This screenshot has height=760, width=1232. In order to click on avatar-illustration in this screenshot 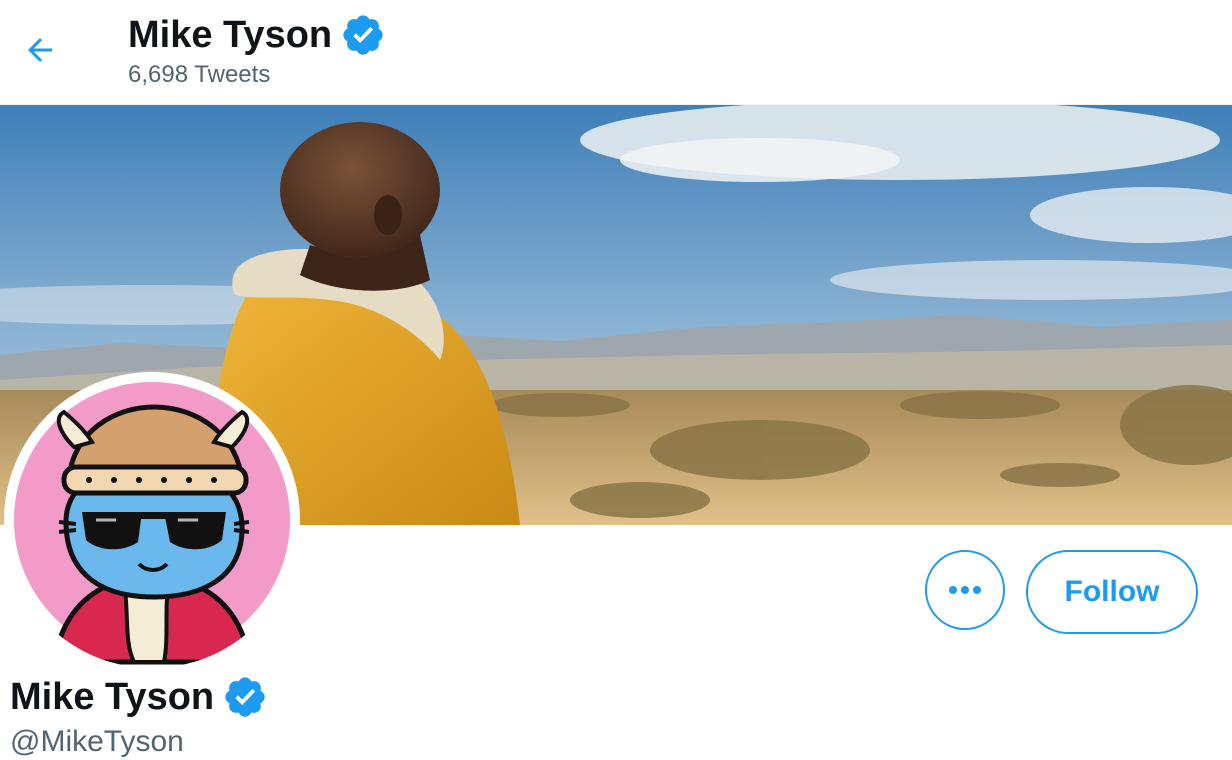, I will do `click(152, 523)`.